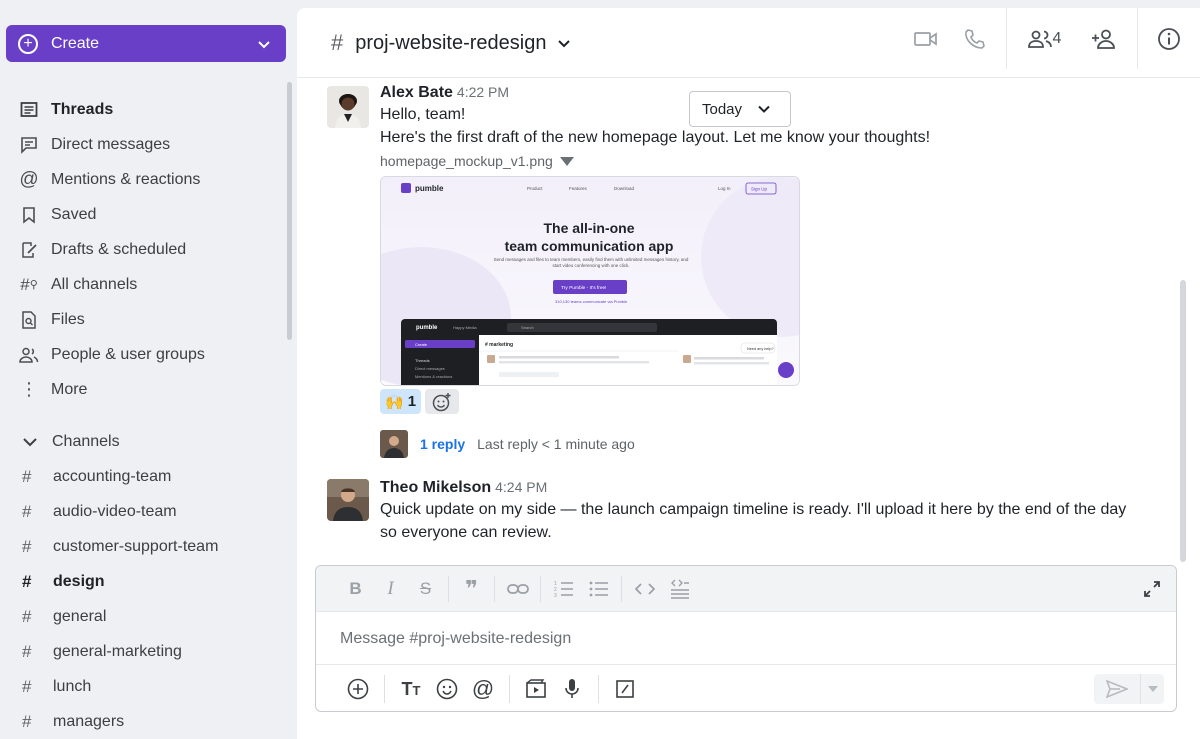 The height and width of the screenshot is (739, 1200). What do you see at coordinates (145, 179) in the screenshot?
I see `sidebar-item-mentions: @ Mentions & reactions` at bounding box center [145, 179].